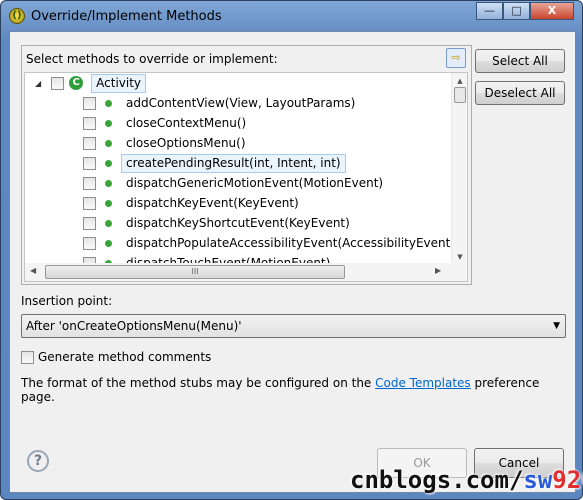  I want to click on scroll-thumb, so click(460, 95).